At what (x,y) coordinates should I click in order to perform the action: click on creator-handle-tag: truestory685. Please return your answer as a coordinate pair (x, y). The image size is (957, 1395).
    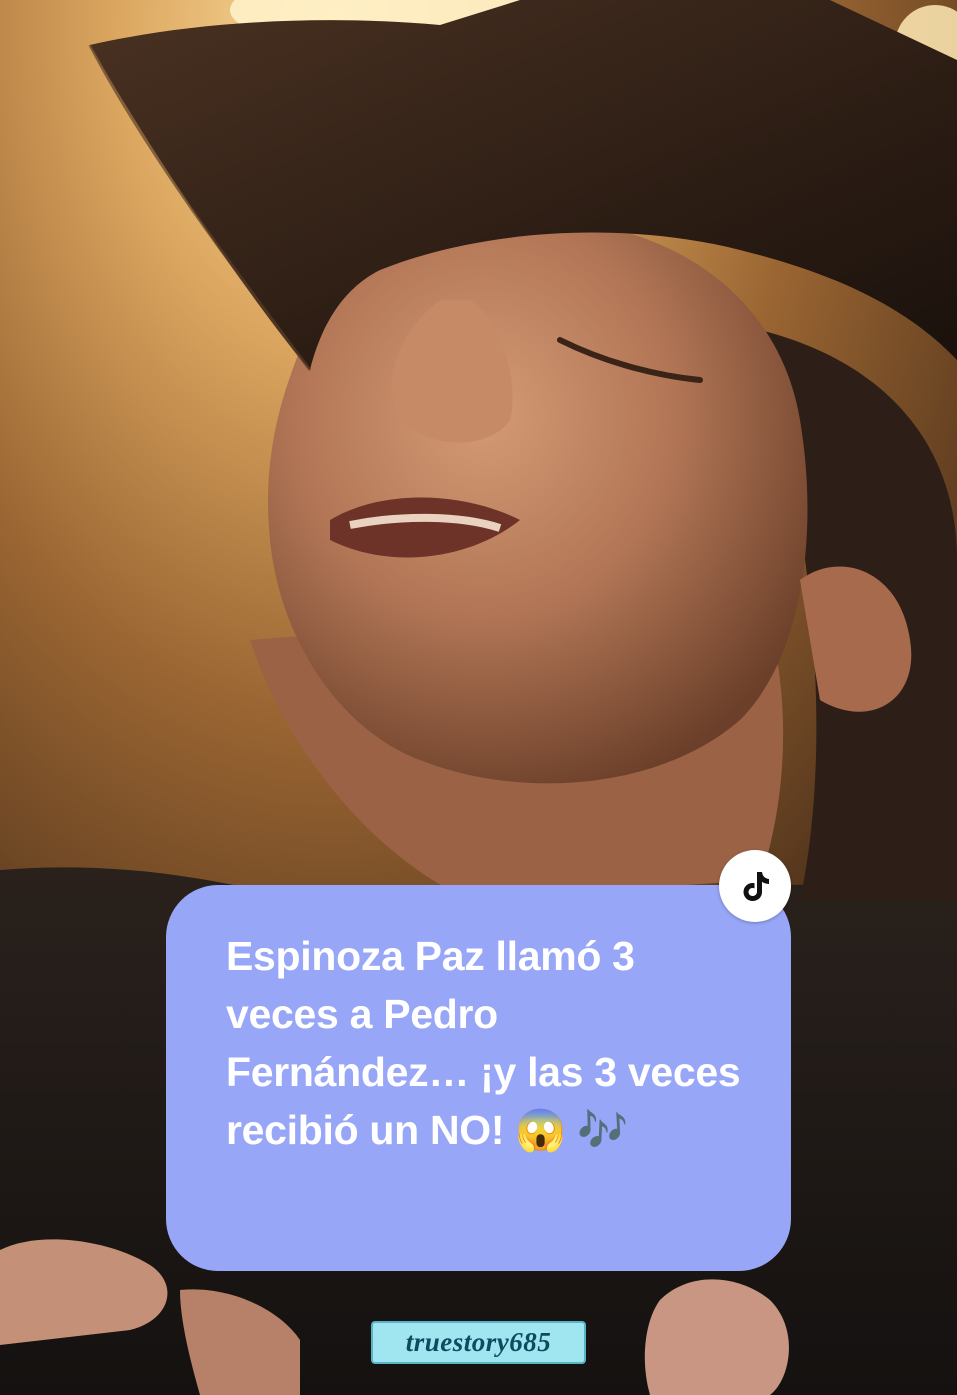
    Looking at the image, I should click on (478, 1342).